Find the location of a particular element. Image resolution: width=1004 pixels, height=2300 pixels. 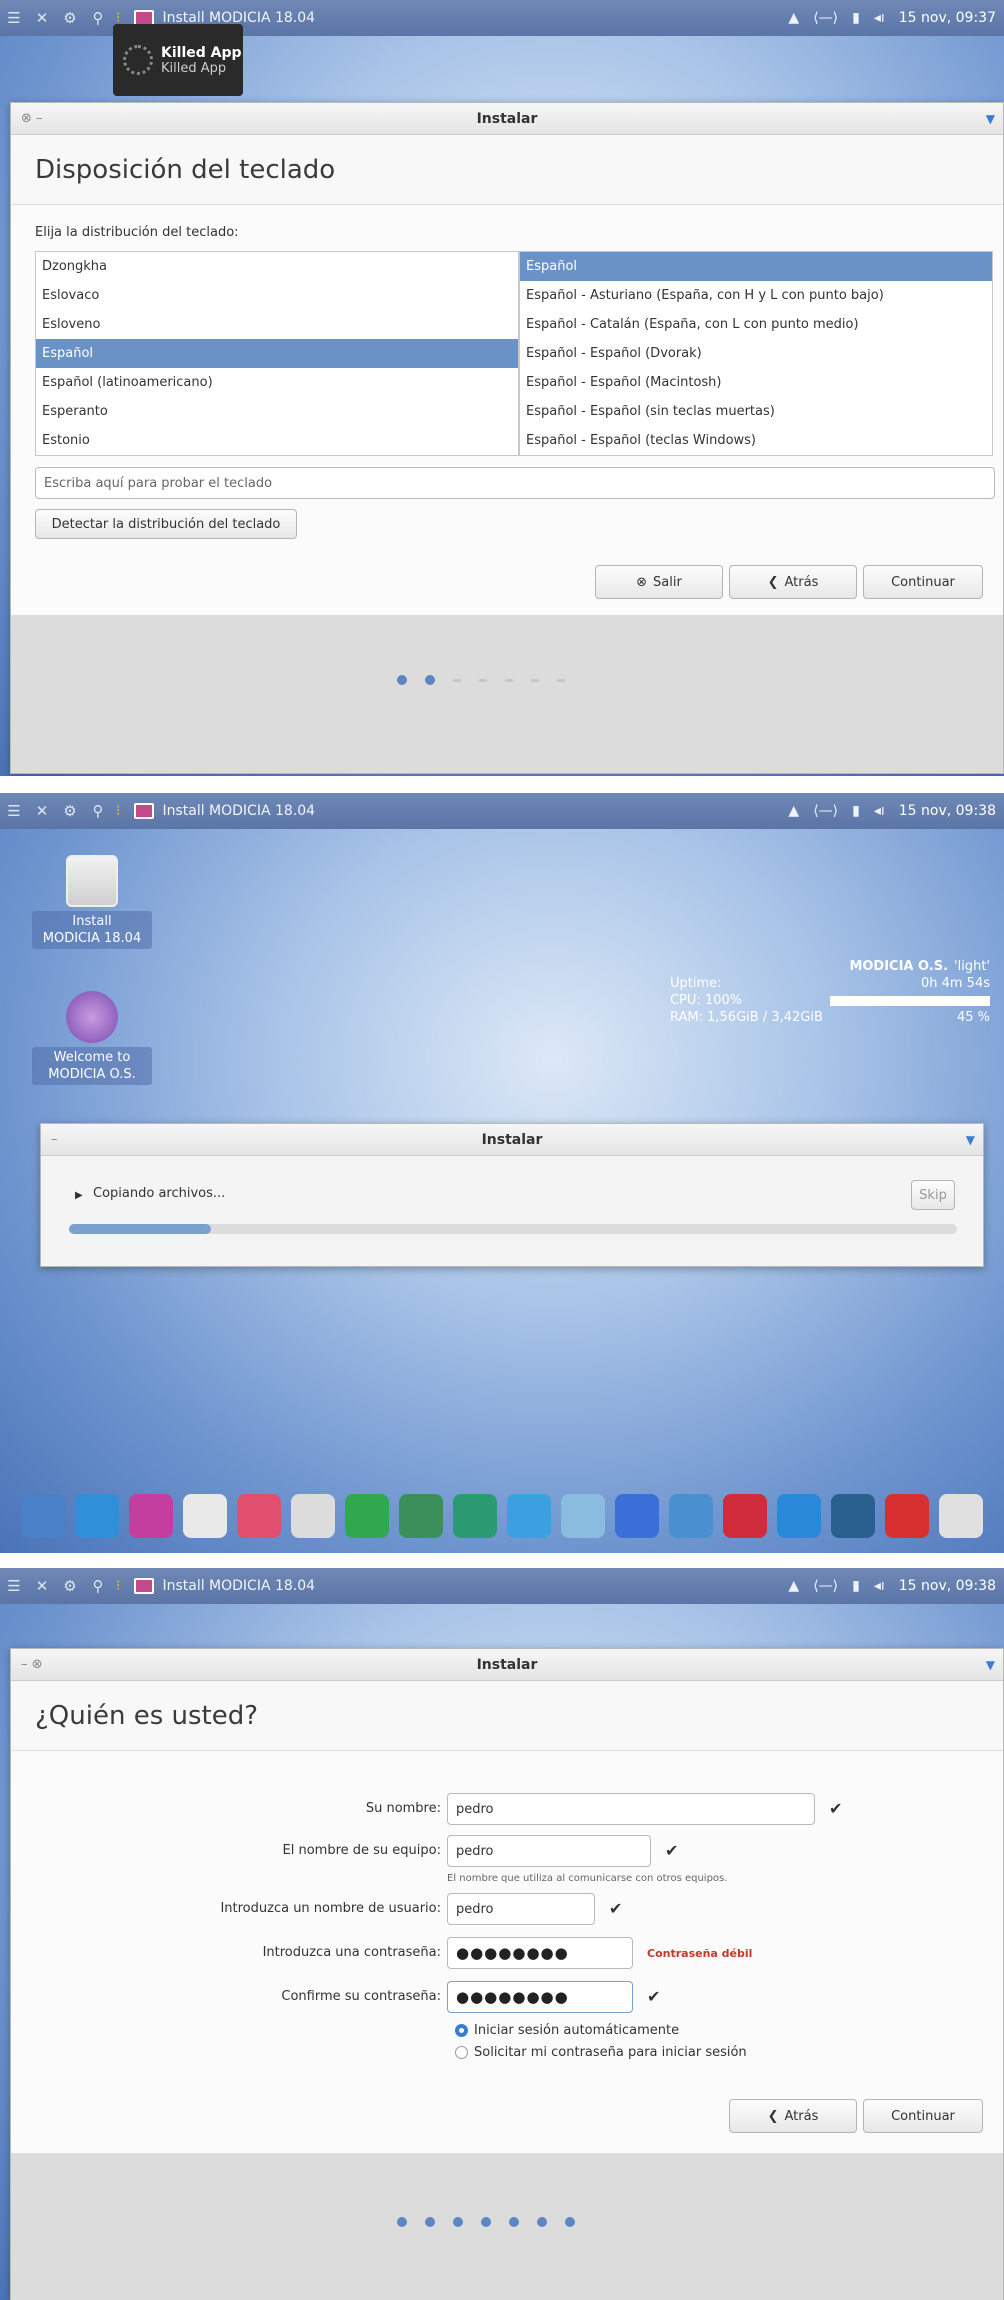

photos-icon is located at coordinates (691, 1515).